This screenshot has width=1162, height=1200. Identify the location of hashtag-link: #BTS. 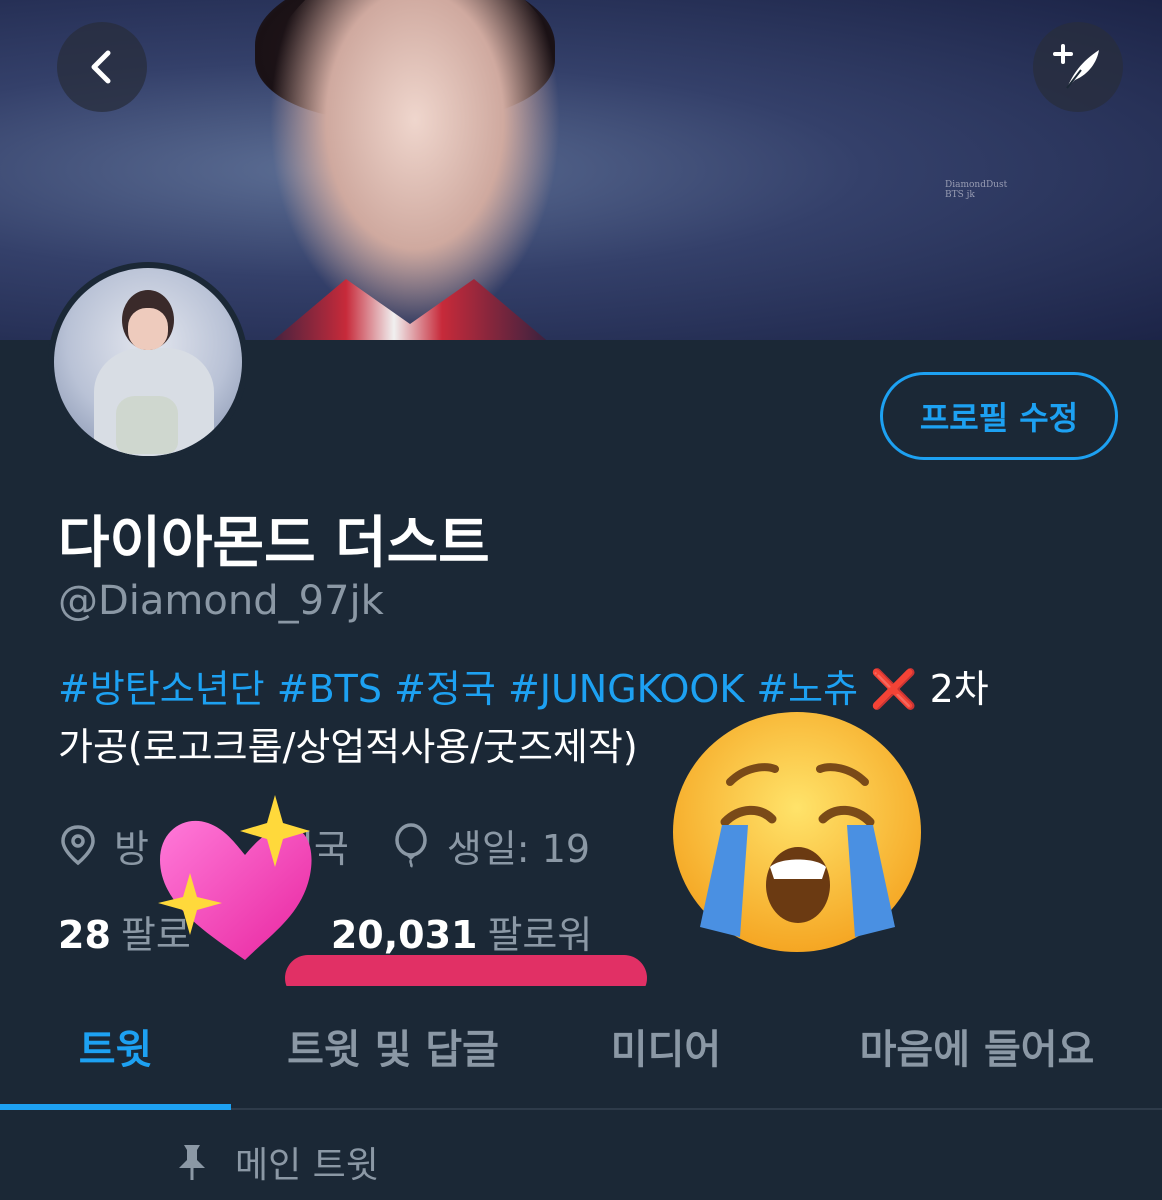
(329, 689).